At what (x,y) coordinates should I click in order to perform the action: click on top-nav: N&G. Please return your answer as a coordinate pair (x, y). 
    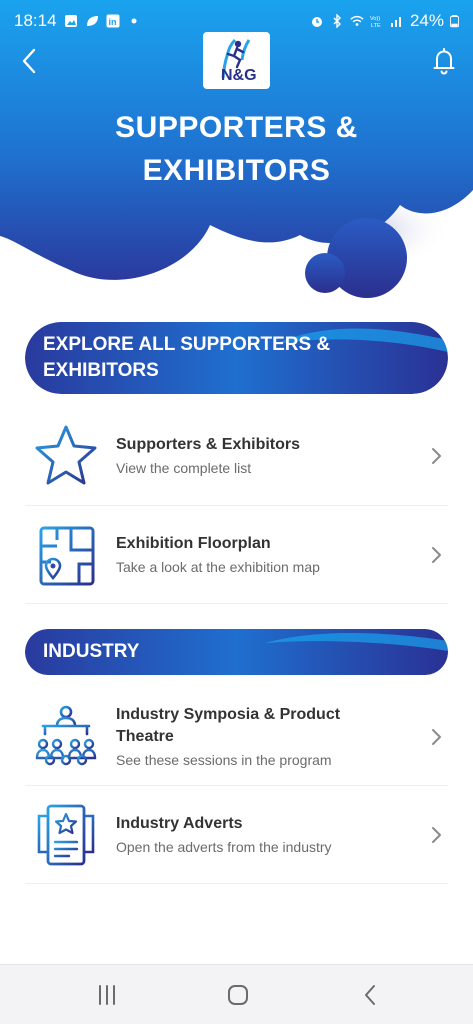
    Looking at the image, I should click on (236, 62).